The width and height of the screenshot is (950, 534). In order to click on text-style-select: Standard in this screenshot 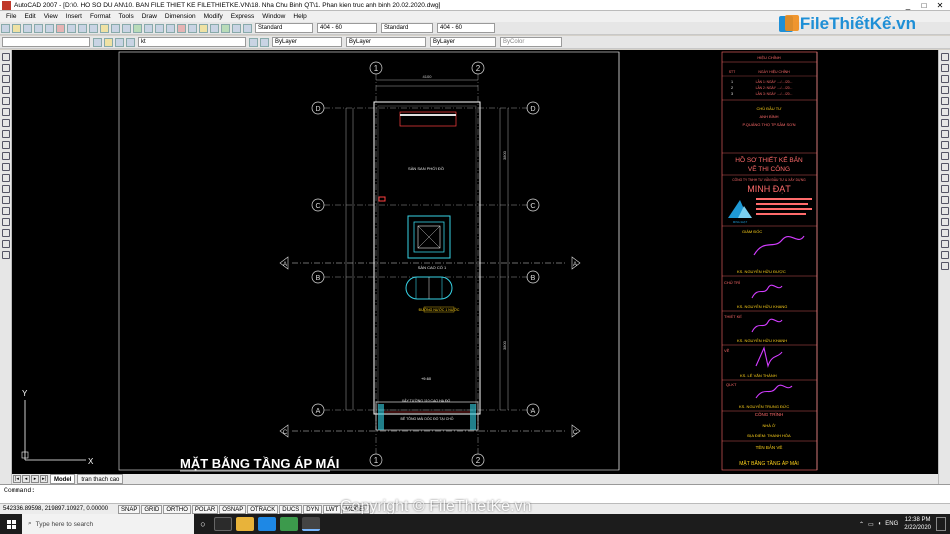, I will do `click(284, 28)`.